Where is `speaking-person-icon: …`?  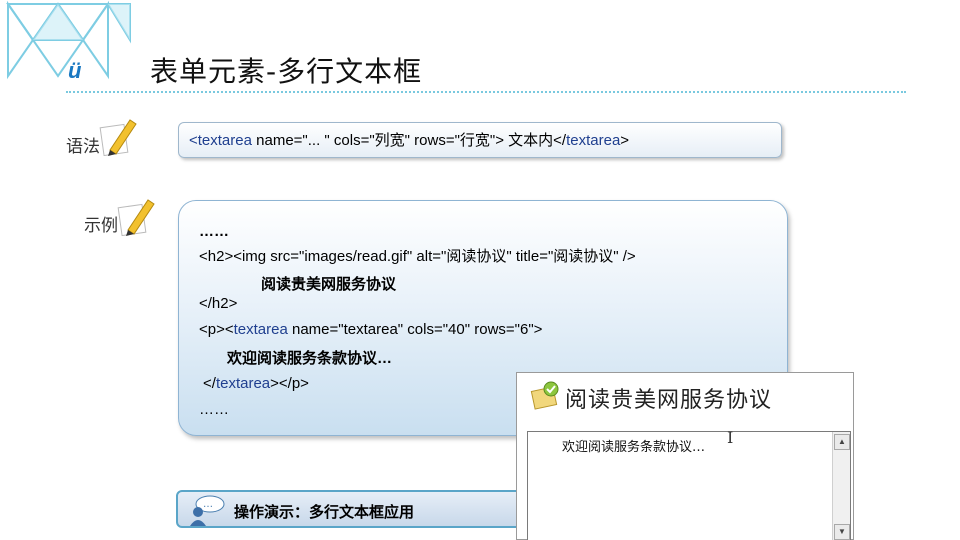
speaking-person-icon: … is located at coordinates (207, 510).